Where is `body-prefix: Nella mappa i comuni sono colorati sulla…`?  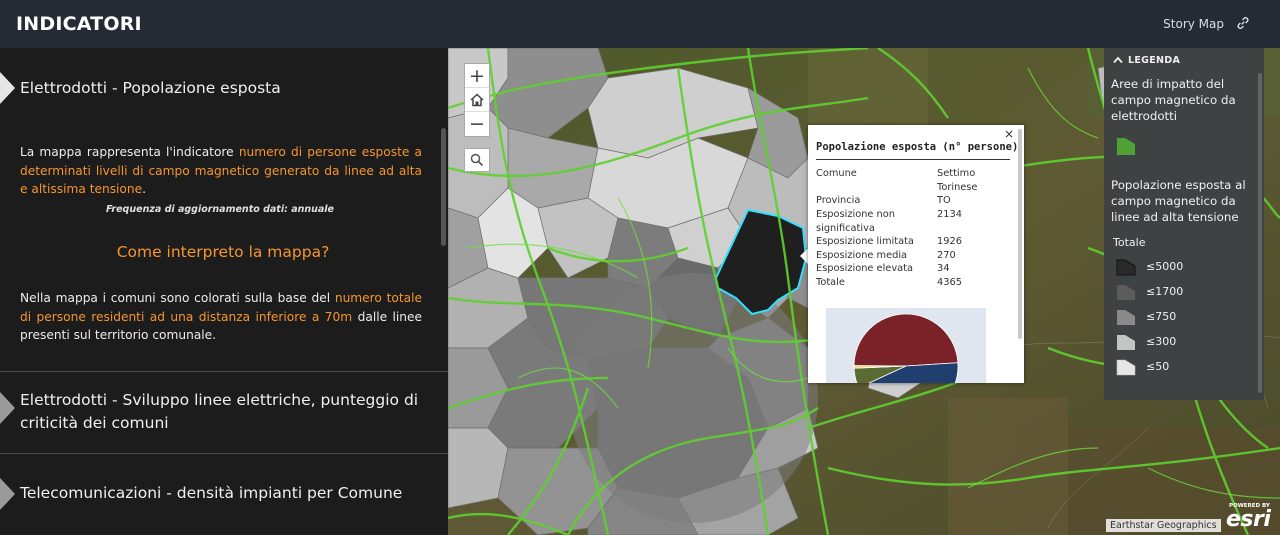 body-prefix: Nella mappa i comuni sono colorati sulla… is located at coordinates (177, 298).